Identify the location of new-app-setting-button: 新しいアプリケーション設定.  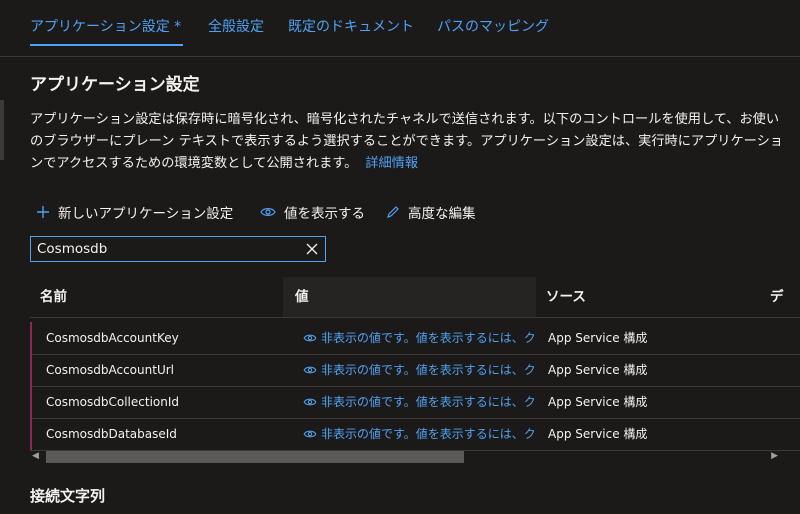
(134, 212).